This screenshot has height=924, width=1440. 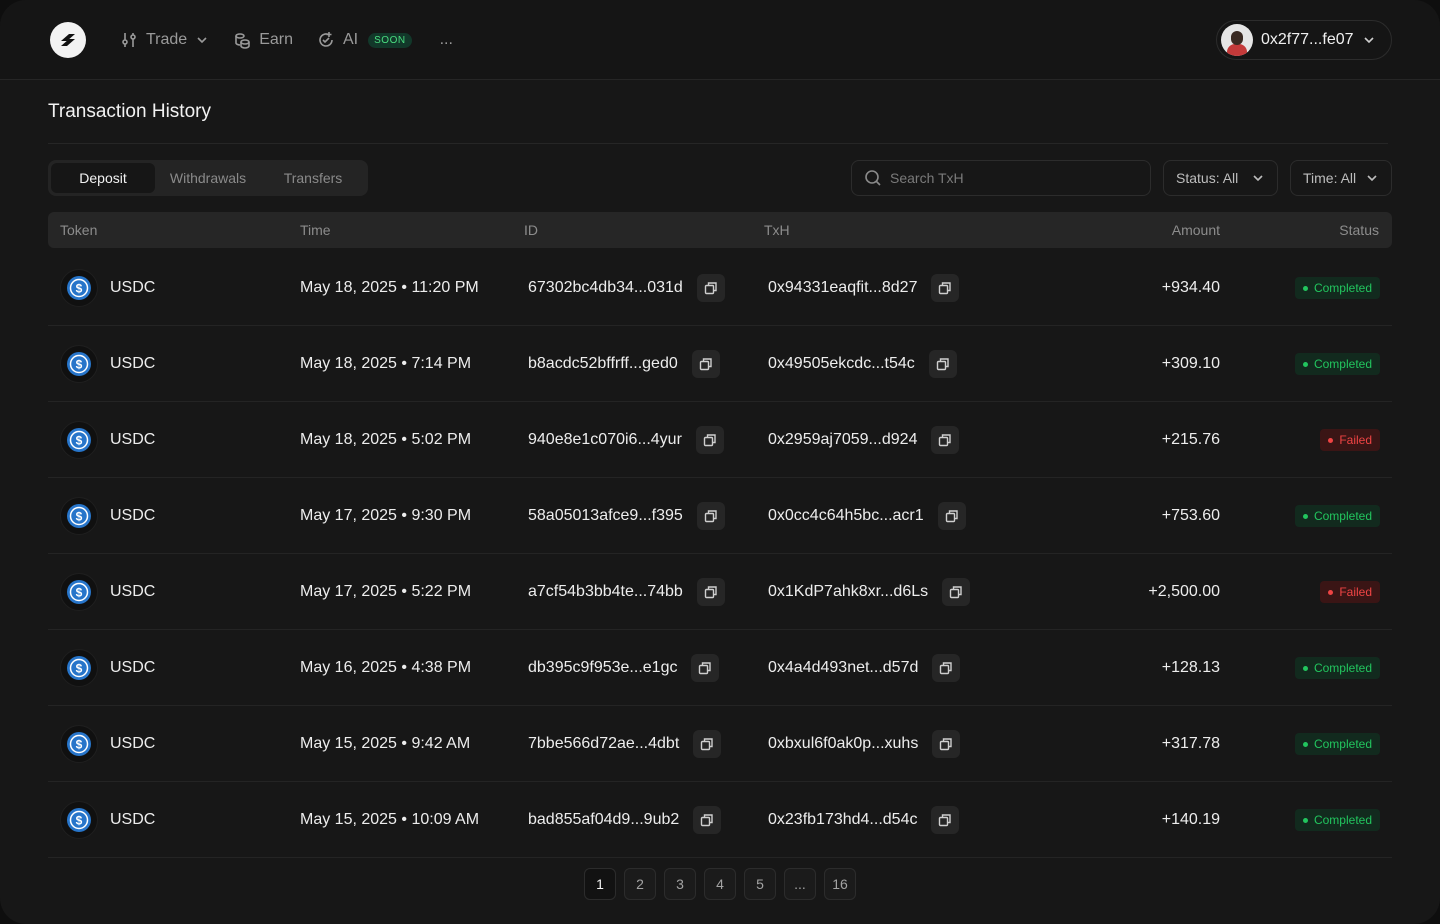 What do you see at coordinates (103, 178) in the screenshot?
I see `tab-deposit: Deposit` at bounding box center [103, 178].